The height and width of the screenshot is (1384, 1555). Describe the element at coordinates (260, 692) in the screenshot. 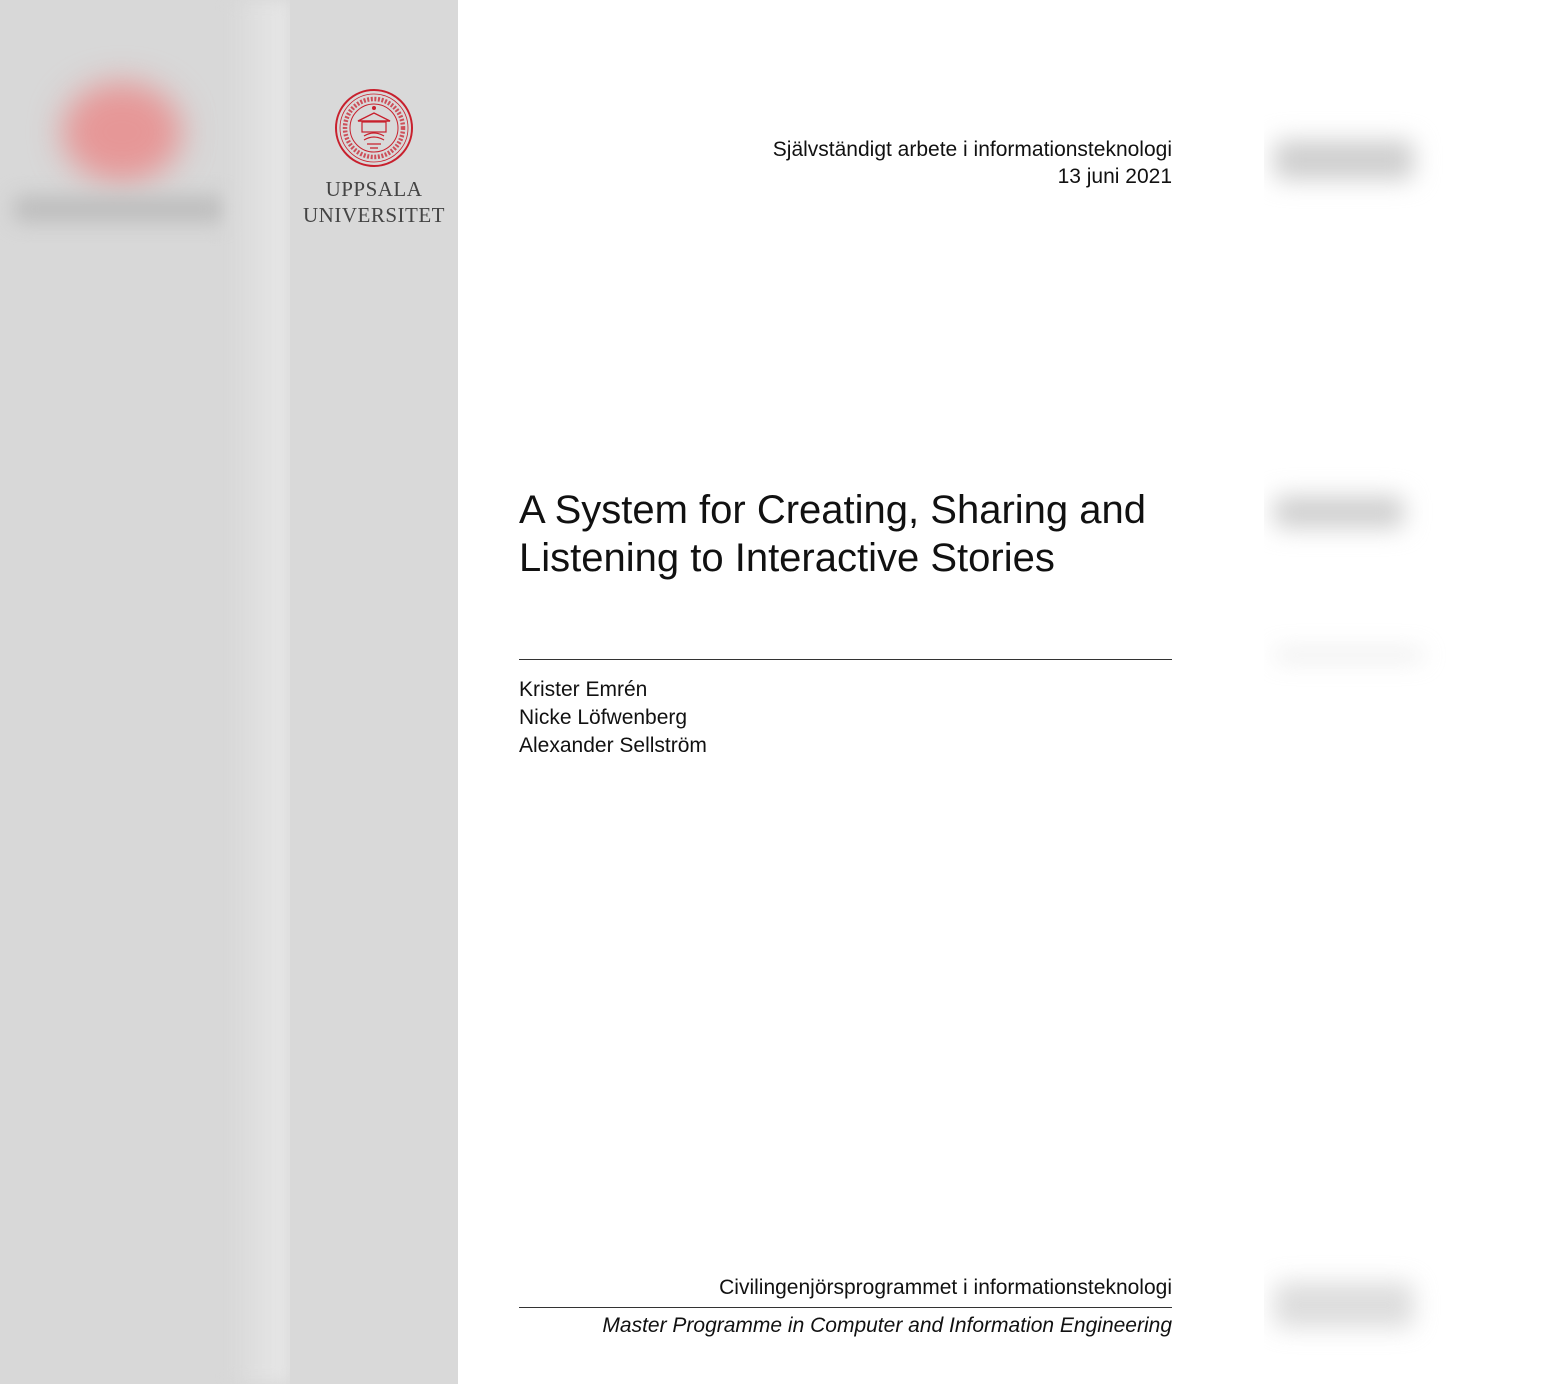

I see `blurred-edge` at that location.